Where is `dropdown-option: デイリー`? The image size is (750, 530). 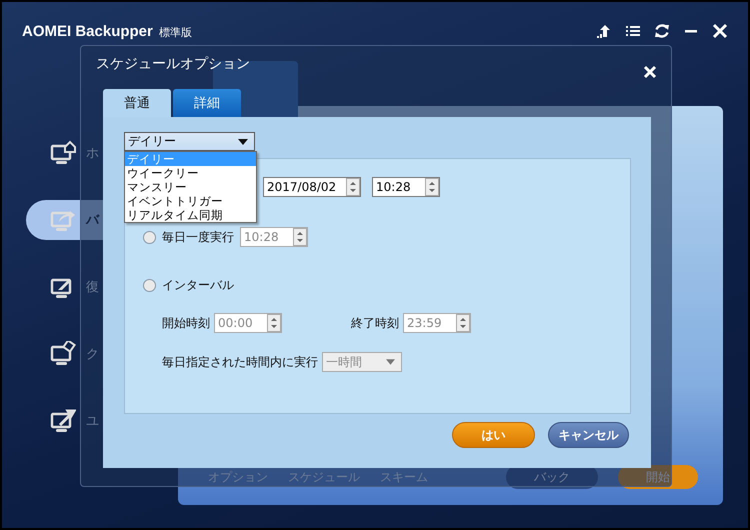
dropdown-option: デイリー is located at coordinates (190, 159).